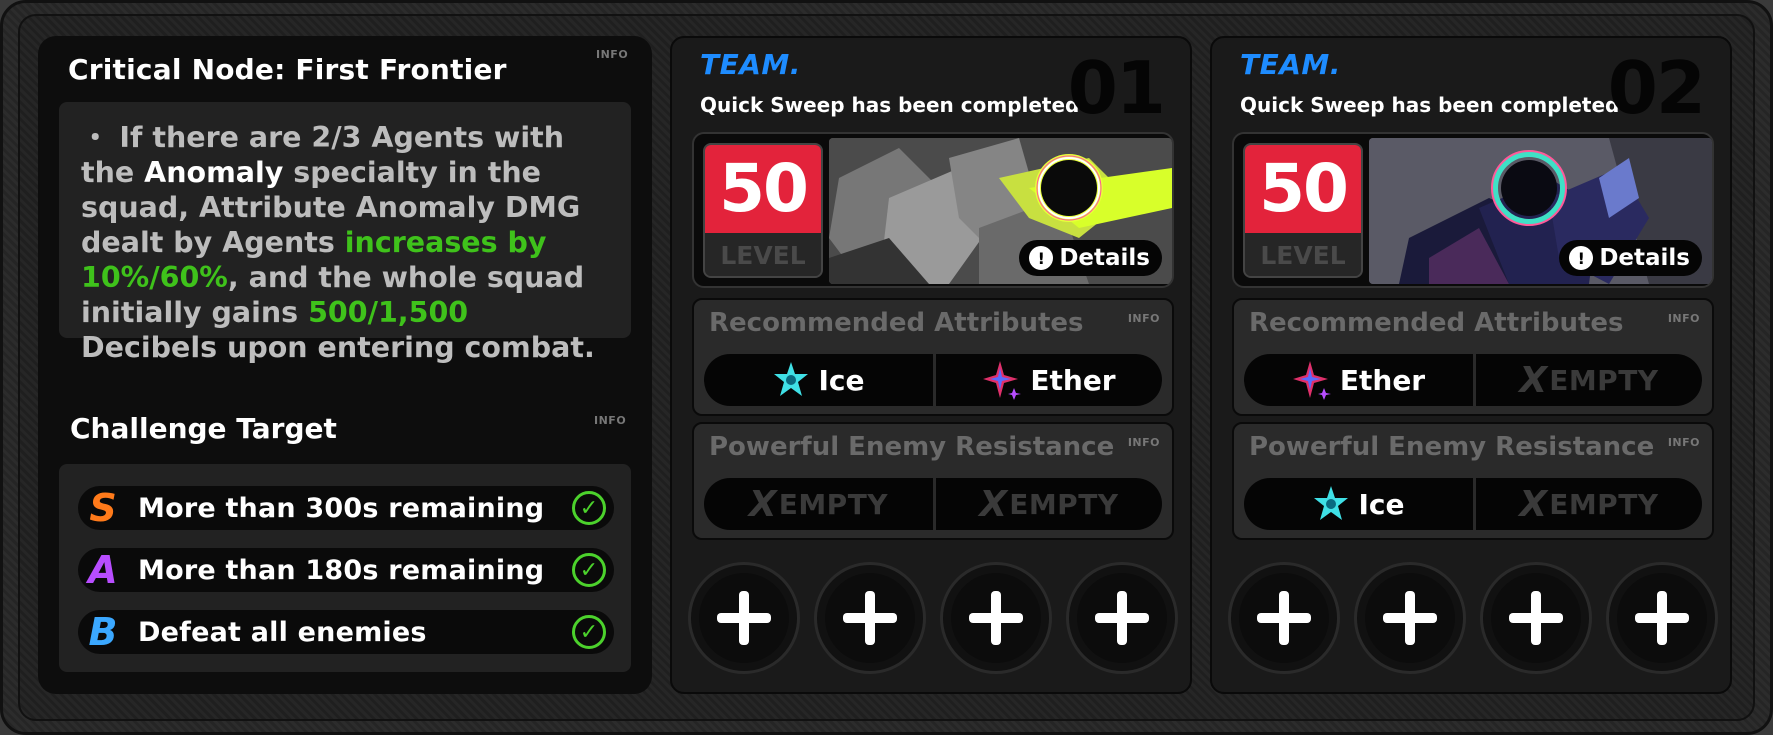 This screenshot has width=1773, height=735. I want to click on info-circle-icon: !, so click(1581, 258).